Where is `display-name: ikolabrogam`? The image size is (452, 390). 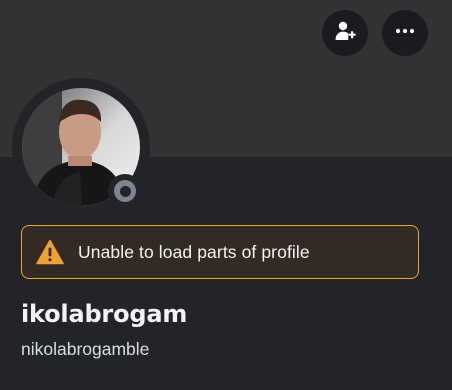
display-name: ikolabrogam is located at coordinates (104, 314).